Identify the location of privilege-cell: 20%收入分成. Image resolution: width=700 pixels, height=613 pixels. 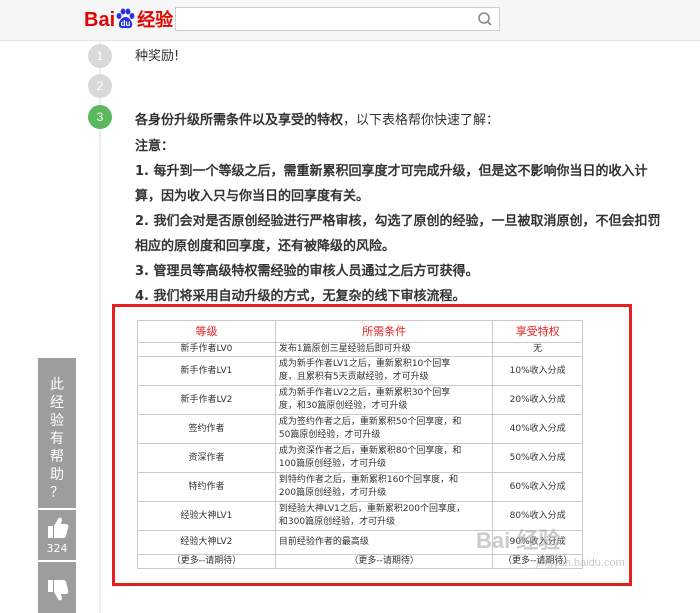
(537, 400).